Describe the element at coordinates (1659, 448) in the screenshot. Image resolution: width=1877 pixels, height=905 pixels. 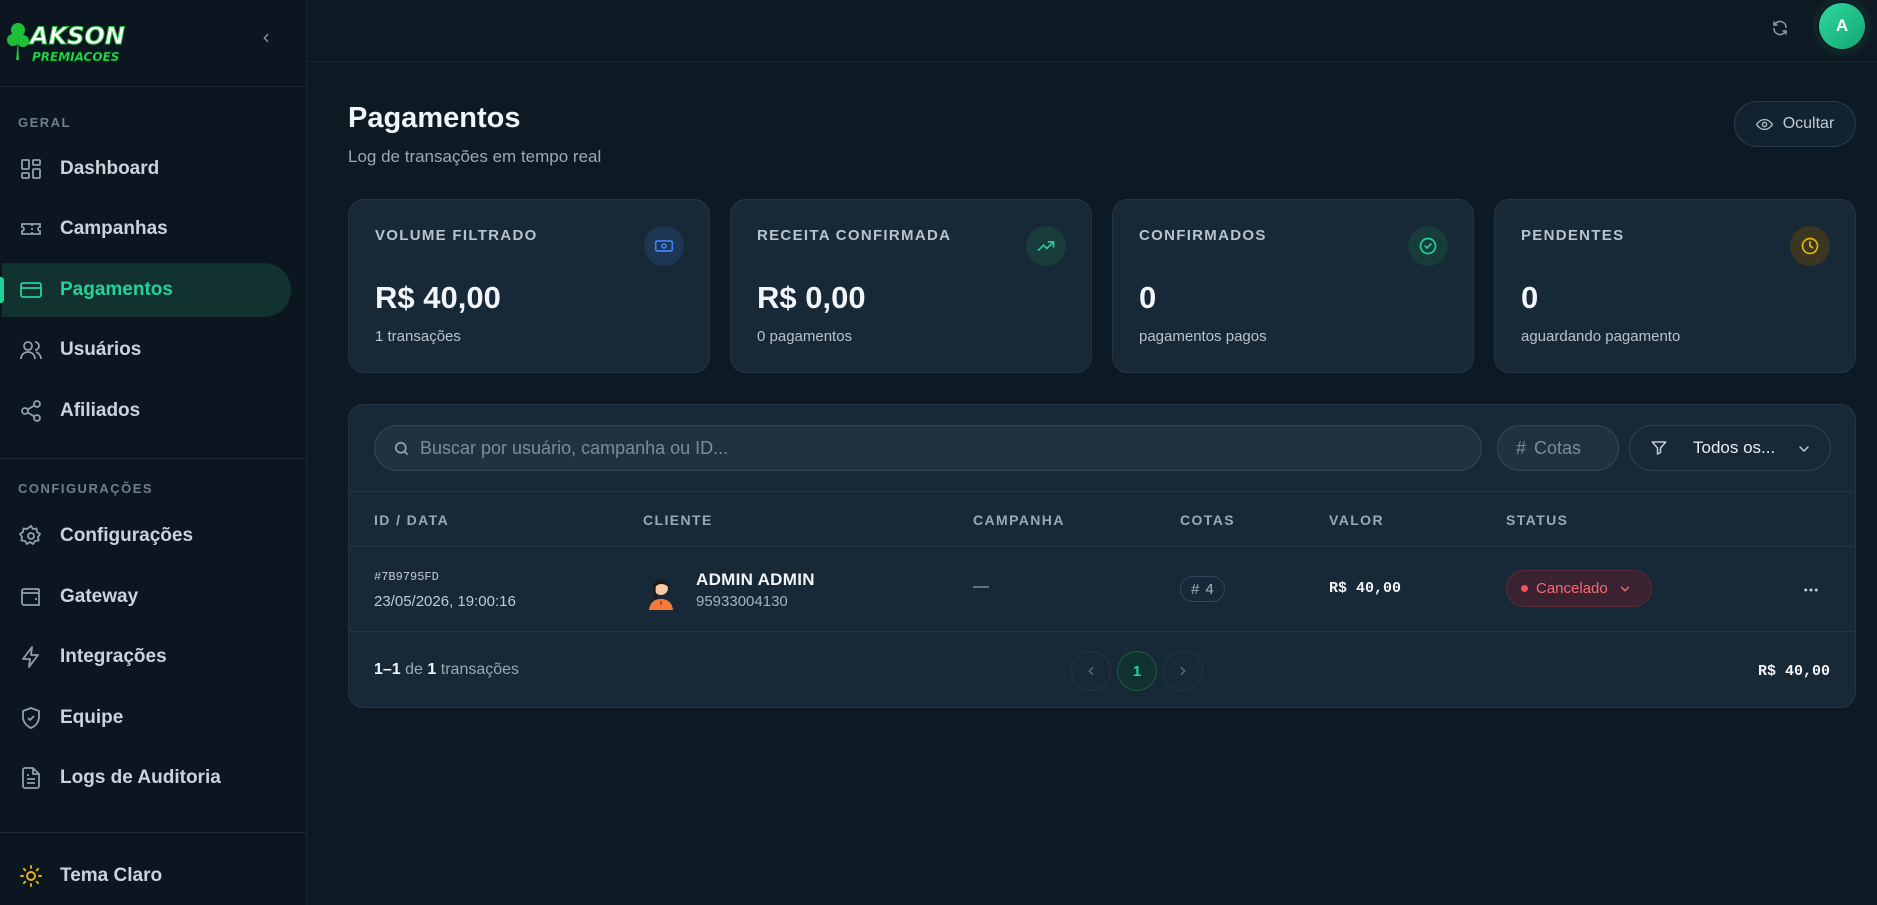
I see `filter-icon` at that location.